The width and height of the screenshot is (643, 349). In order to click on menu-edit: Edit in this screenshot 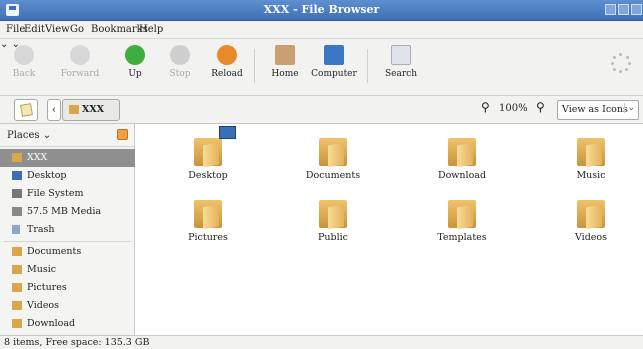, I will do `click(34, 29)`.